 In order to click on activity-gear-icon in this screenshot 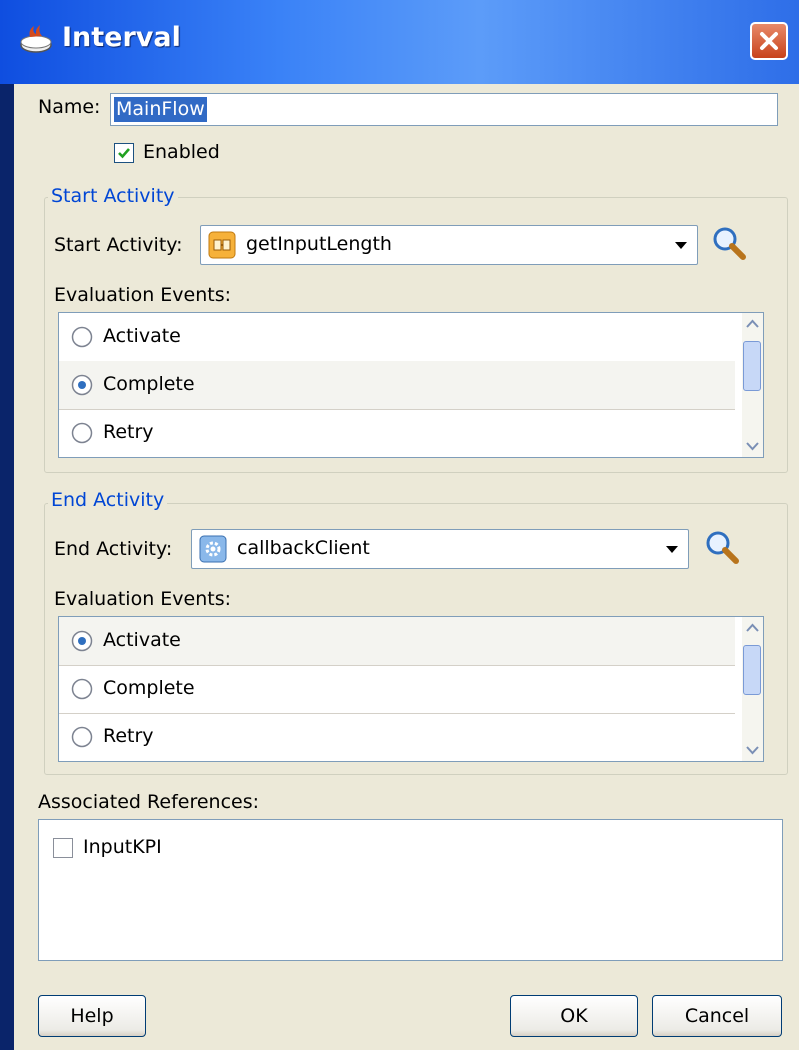, I will do `click(213, 549)`.